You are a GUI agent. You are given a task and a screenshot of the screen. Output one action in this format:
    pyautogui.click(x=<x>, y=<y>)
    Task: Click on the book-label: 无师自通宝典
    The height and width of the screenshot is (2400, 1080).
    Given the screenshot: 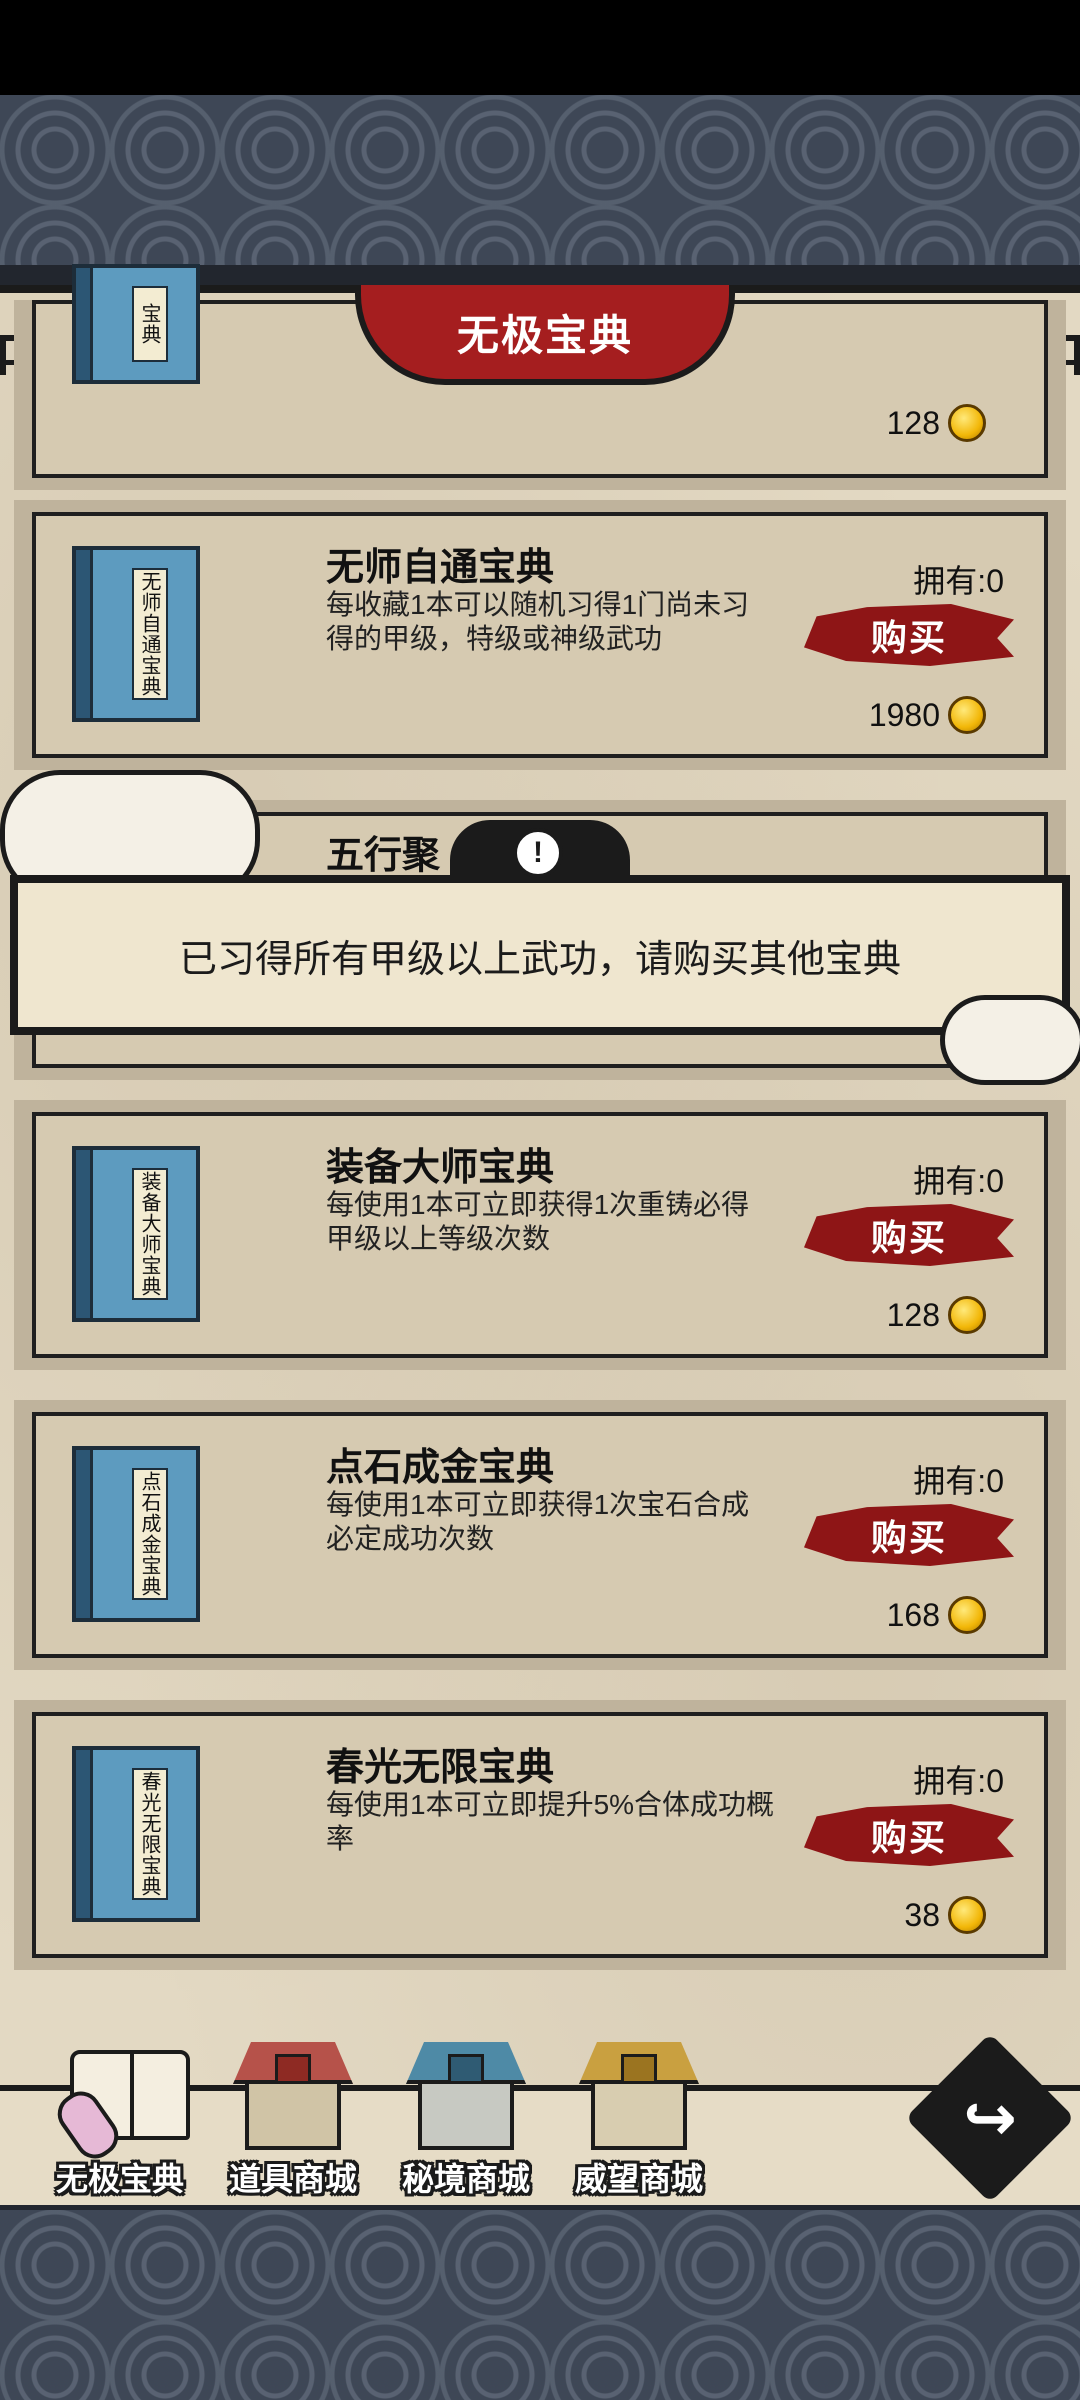 What is the action you would take?
    pyautogui.click(x=150, y=634)
    